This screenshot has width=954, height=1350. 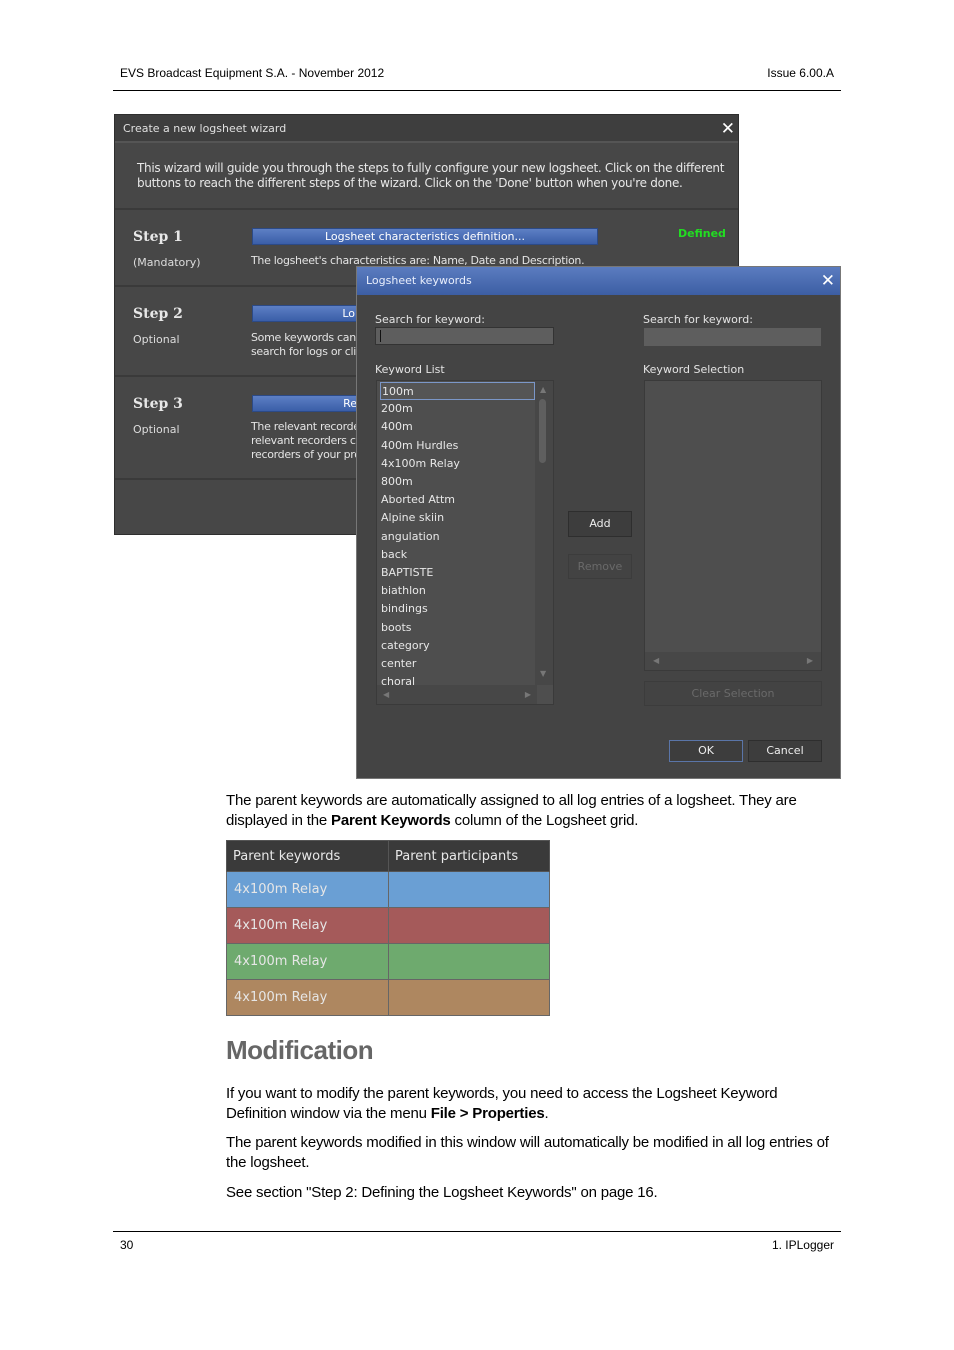 I want to click on step2-desc-1: Some keywords can, so click(x=303, y=337).